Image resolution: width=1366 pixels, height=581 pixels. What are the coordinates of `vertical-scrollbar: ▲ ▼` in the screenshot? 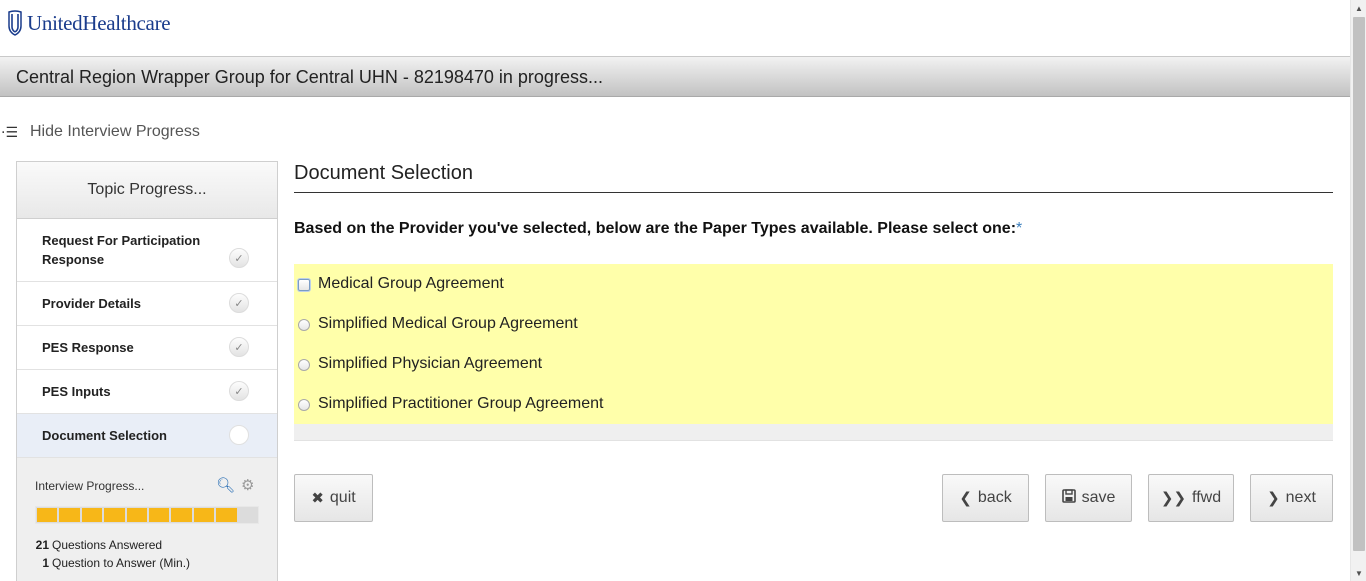 It's located at (1358, 290).